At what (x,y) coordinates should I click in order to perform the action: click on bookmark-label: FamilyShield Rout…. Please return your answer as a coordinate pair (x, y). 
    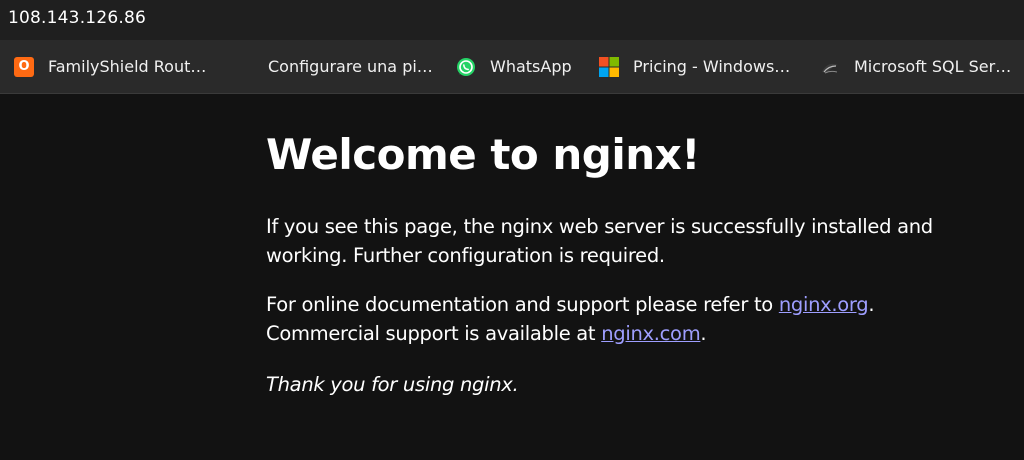
    Looking at the image, I should click on (127, 66).